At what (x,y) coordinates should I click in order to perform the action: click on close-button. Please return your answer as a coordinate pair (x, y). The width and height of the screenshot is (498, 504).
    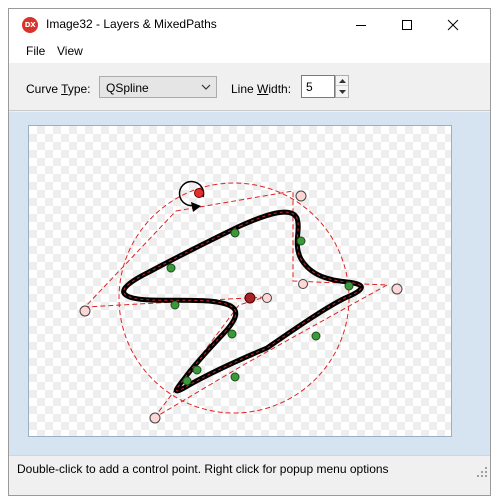
    Looking at the image, I should click on (453, 24).